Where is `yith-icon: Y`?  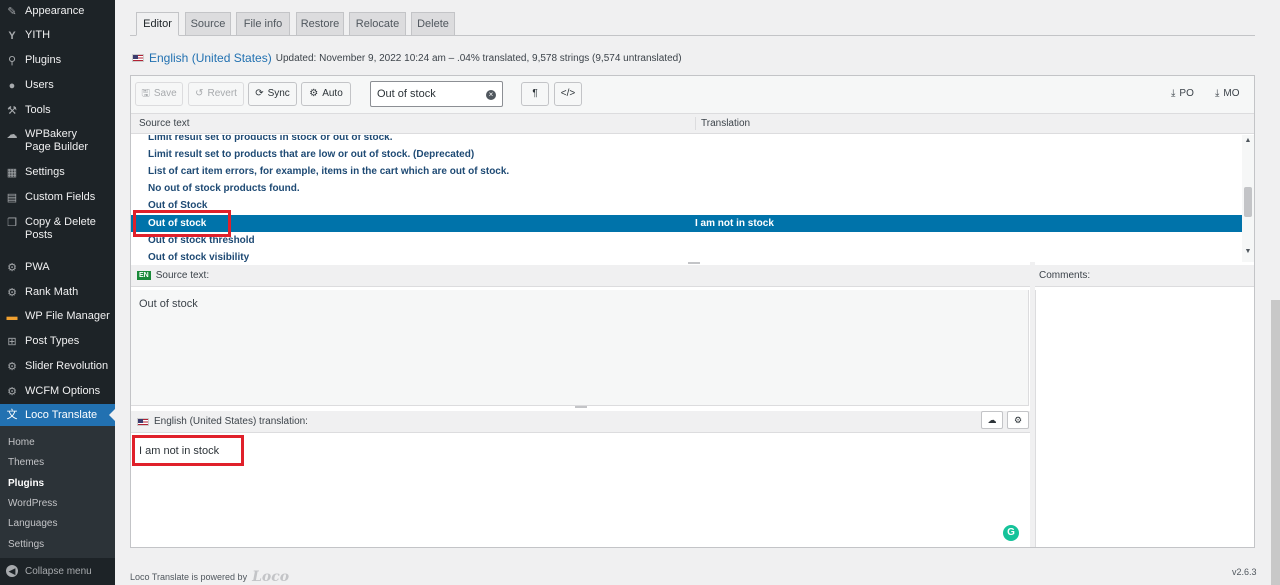
yith-icon: Y is located at coordinates (12, 36).